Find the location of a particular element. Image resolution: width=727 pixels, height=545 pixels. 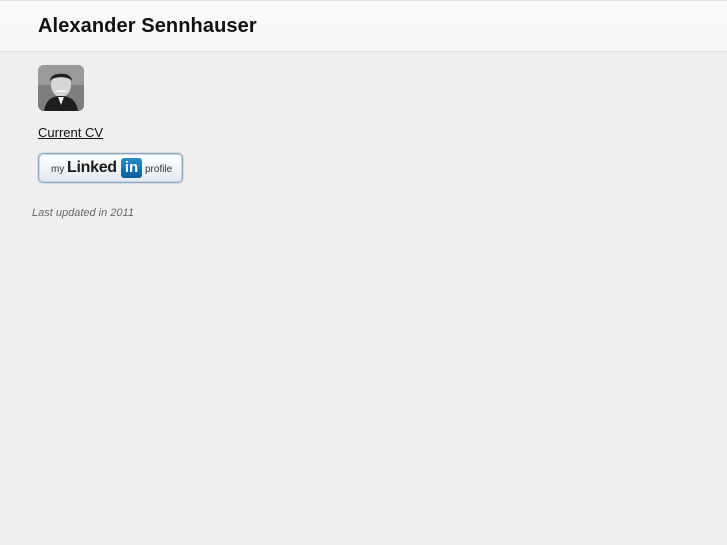

person-portrait-icon is located at coordinates (61, 88).